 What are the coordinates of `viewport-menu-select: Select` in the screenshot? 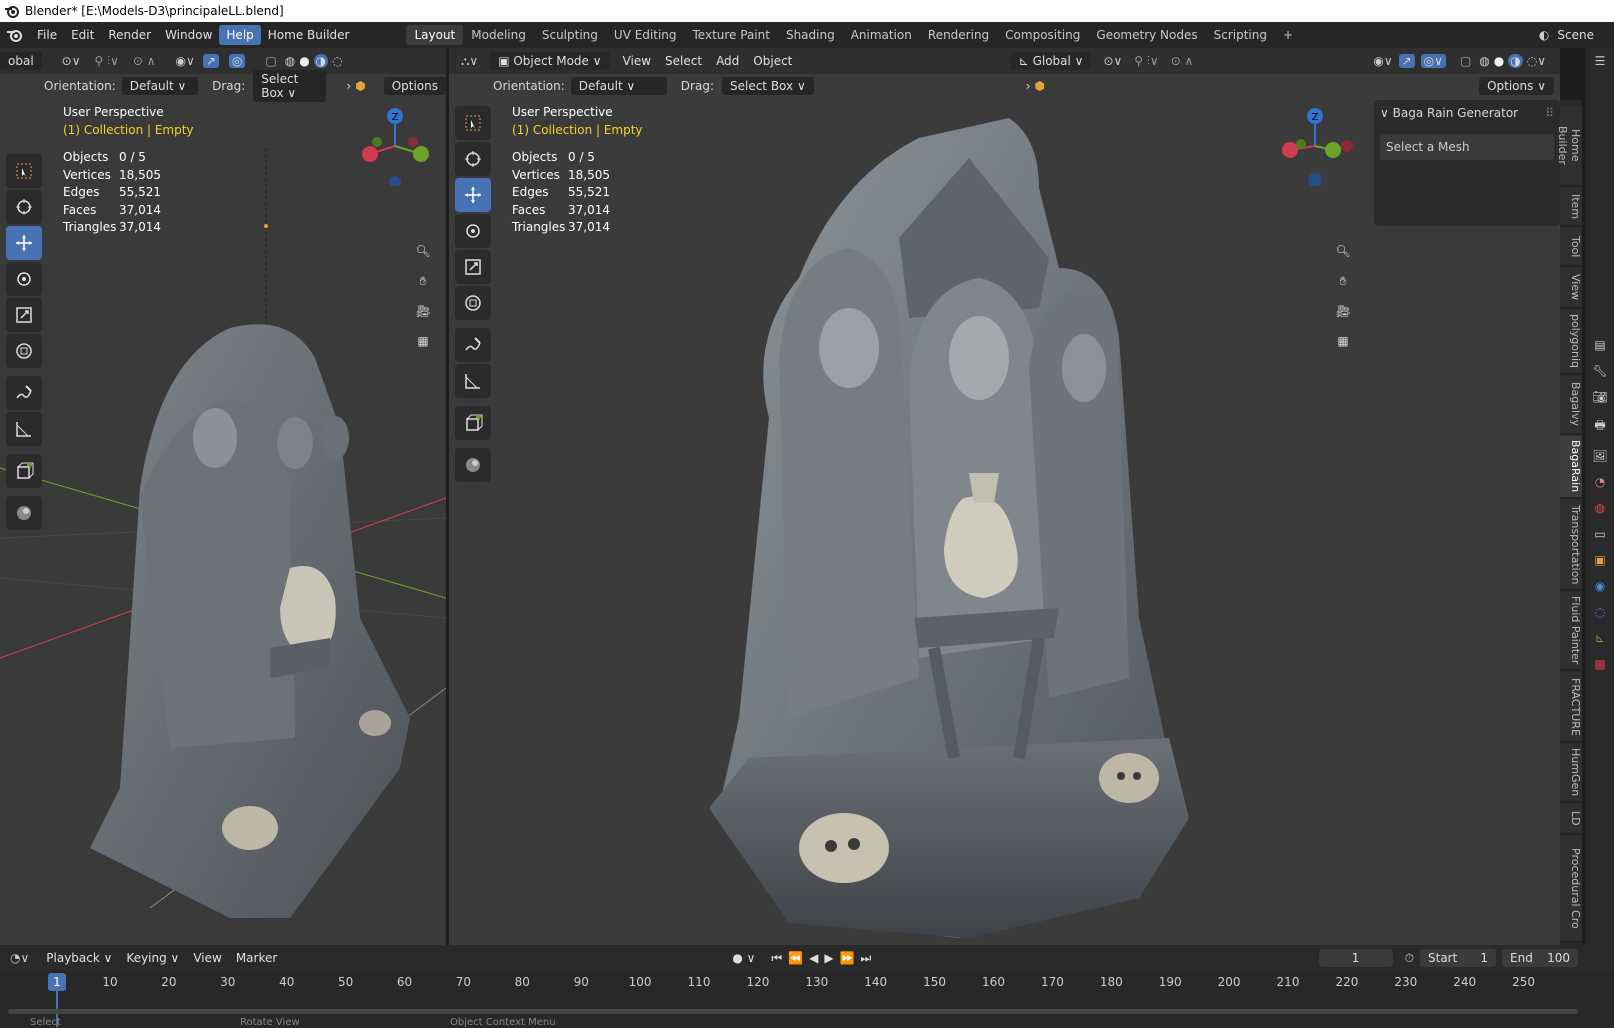 It's located at (683, 61).